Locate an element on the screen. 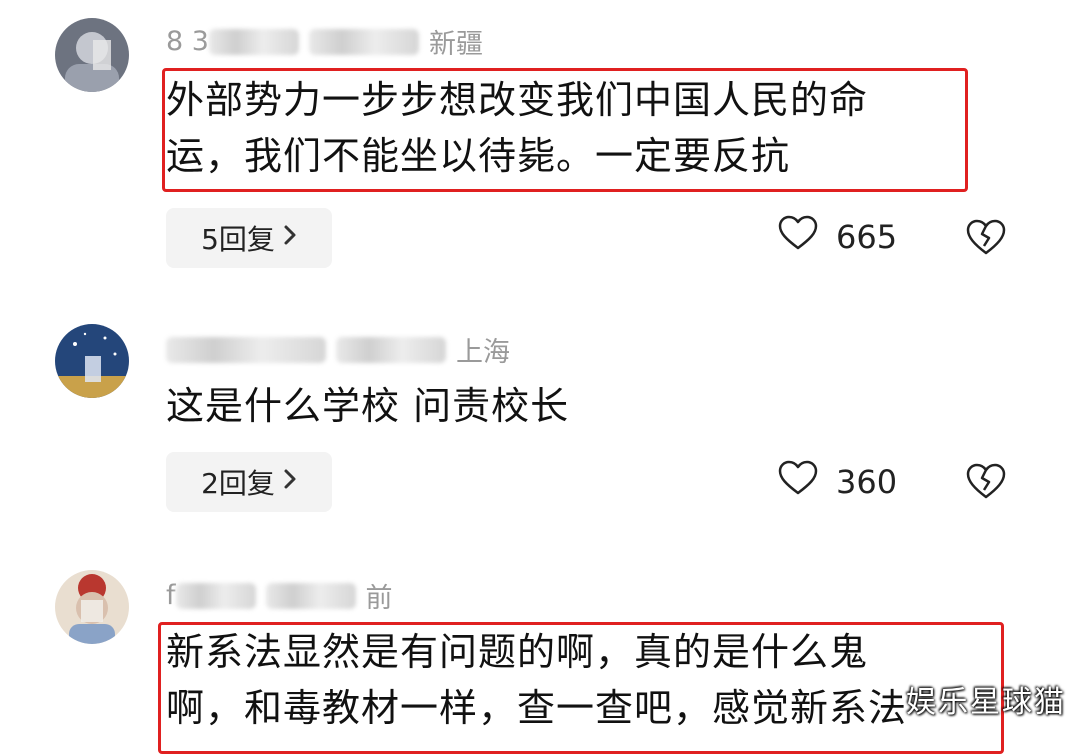  comment-text-line: 这是什么学校 问责校长 is located at coordinates (368, 406).